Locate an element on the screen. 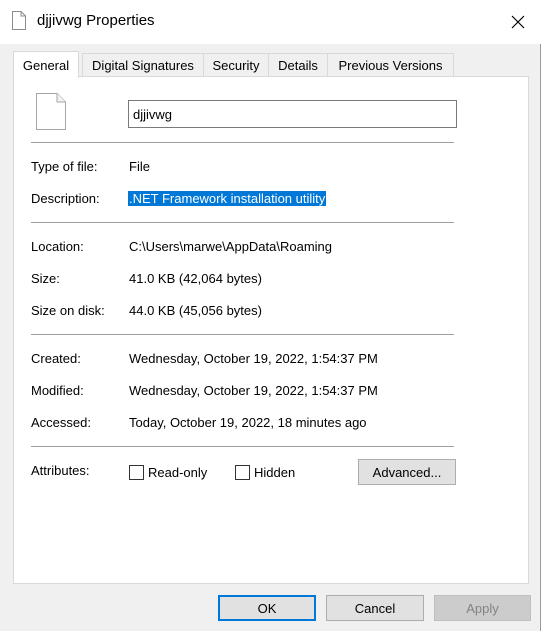 This screenshot has height=631, width=541. size-value: 41.0 KB (42,064 bytes) is located at coordinates (195, 278).